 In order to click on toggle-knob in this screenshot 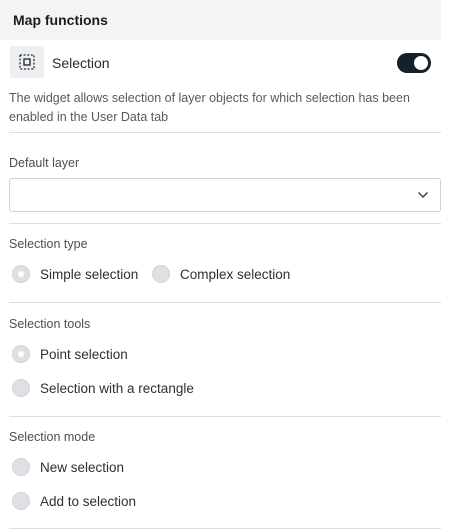, I will do `click(421, 63)`.